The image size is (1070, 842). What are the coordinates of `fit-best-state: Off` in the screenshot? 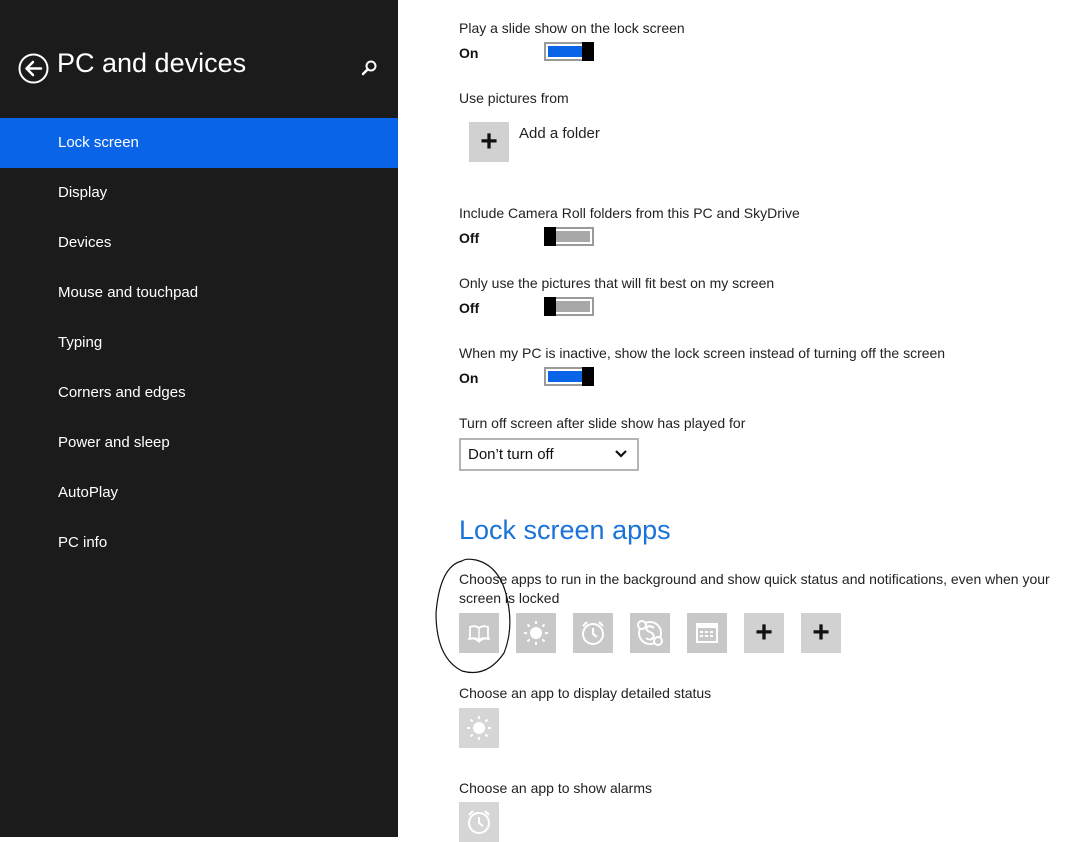 It's located at (469, 308).